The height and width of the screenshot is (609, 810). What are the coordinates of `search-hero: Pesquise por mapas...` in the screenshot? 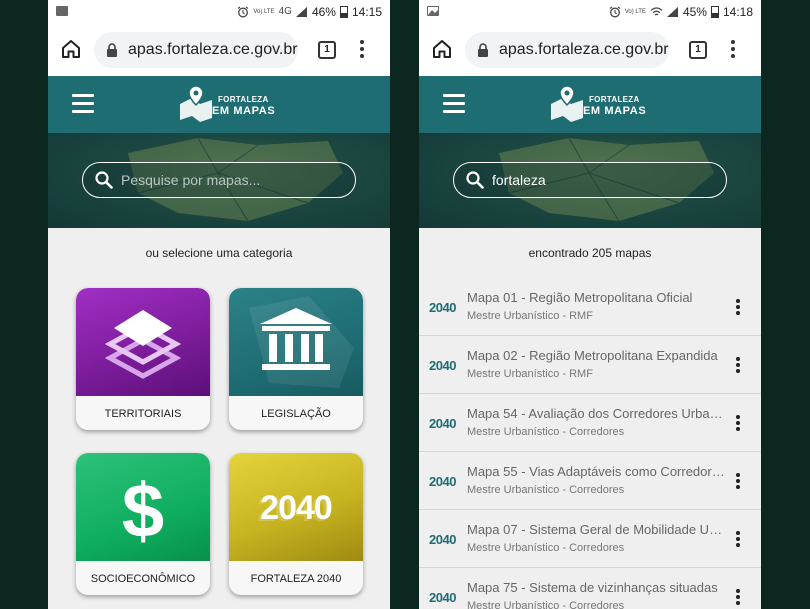 It's located at (219, 180).